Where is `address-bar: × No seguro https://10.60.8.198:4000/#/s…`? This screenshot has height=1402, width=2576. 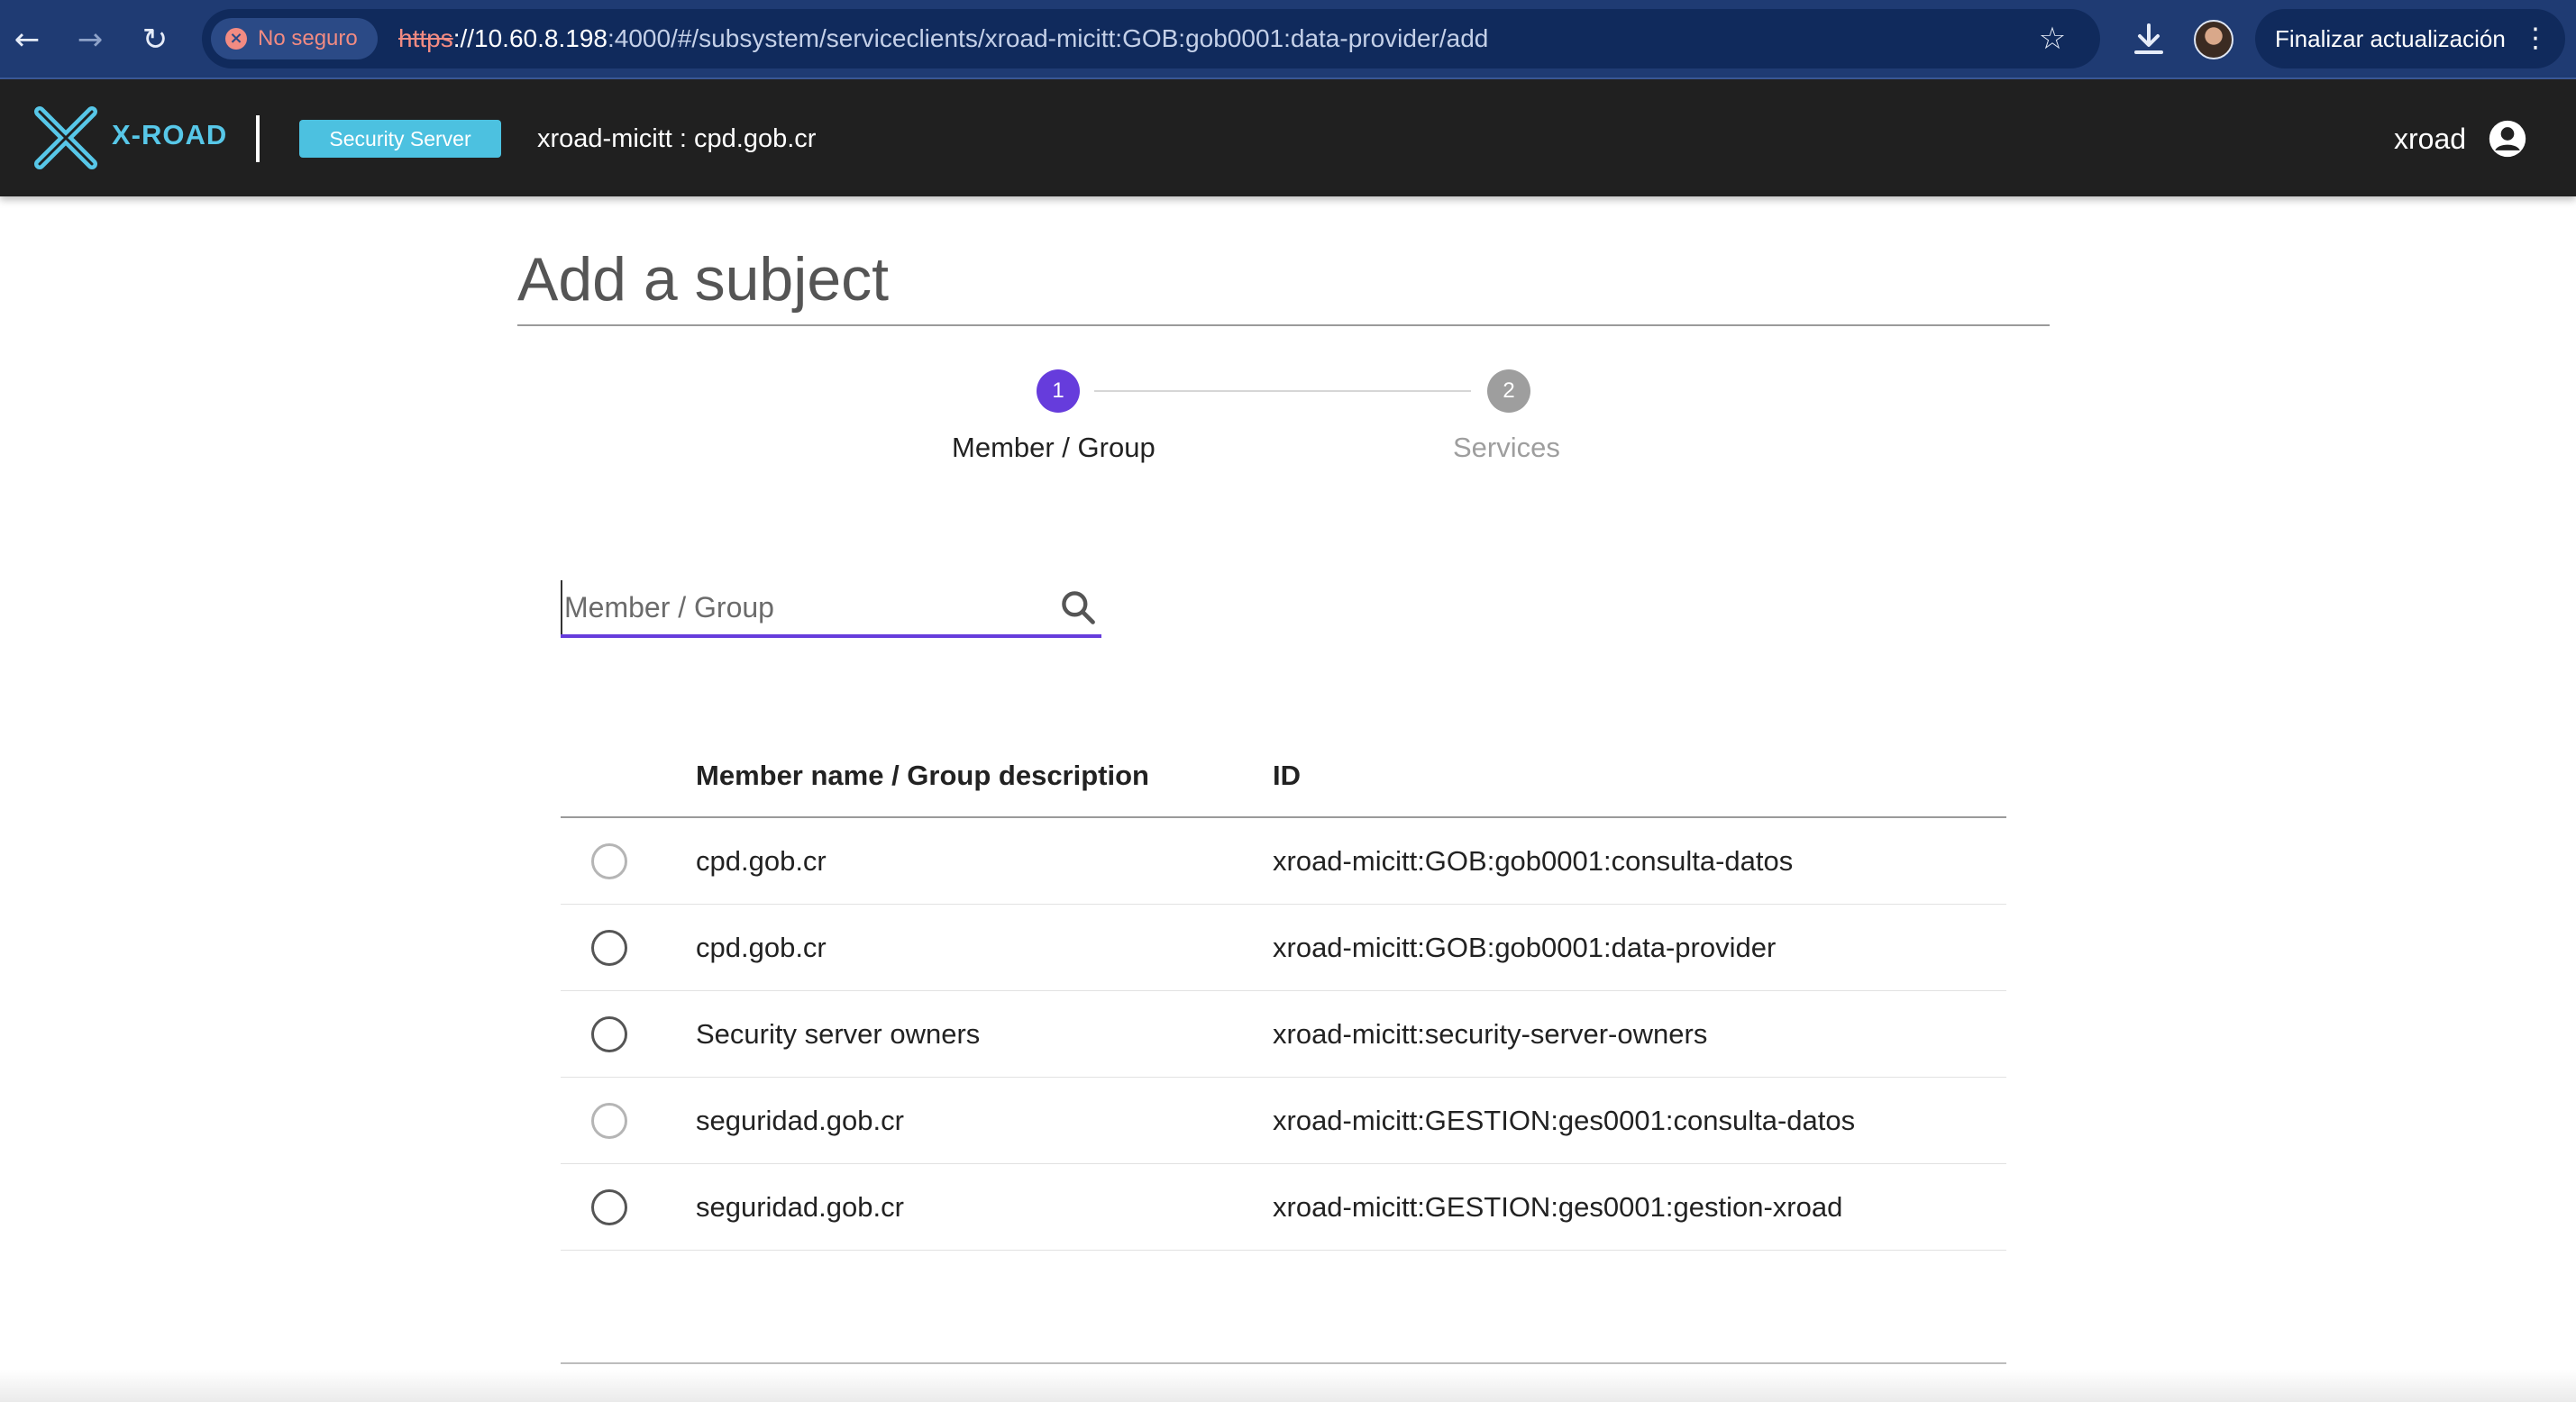 address-bar: × No seguro https://10.60.8.198:4000/#/s… is located at coordinates (1151, 38).